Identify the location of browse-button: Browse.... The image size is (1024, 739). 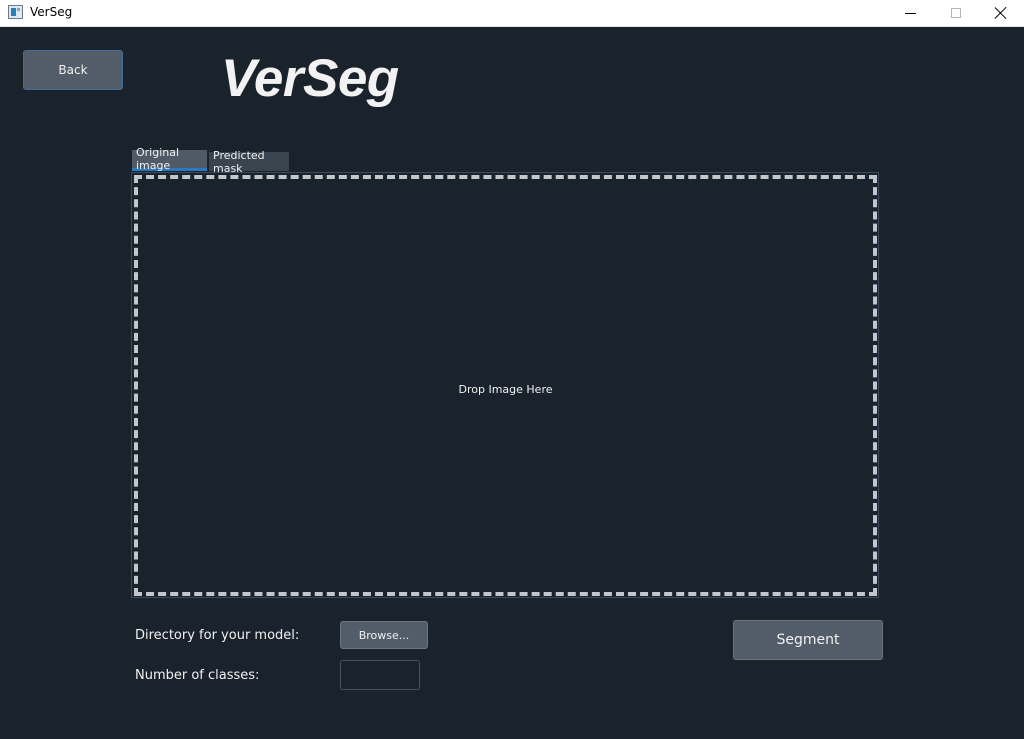
(384, 635).